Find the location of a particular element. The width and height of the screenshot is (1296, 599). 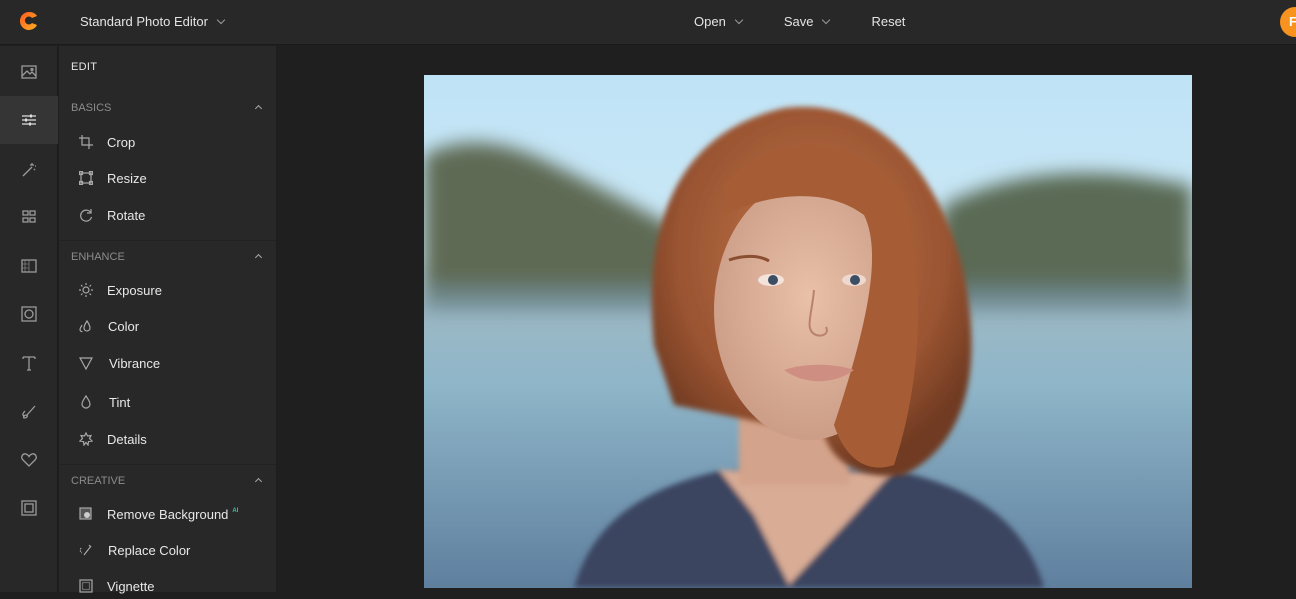

reset-button: Reset is located at coordinates (888, 21).